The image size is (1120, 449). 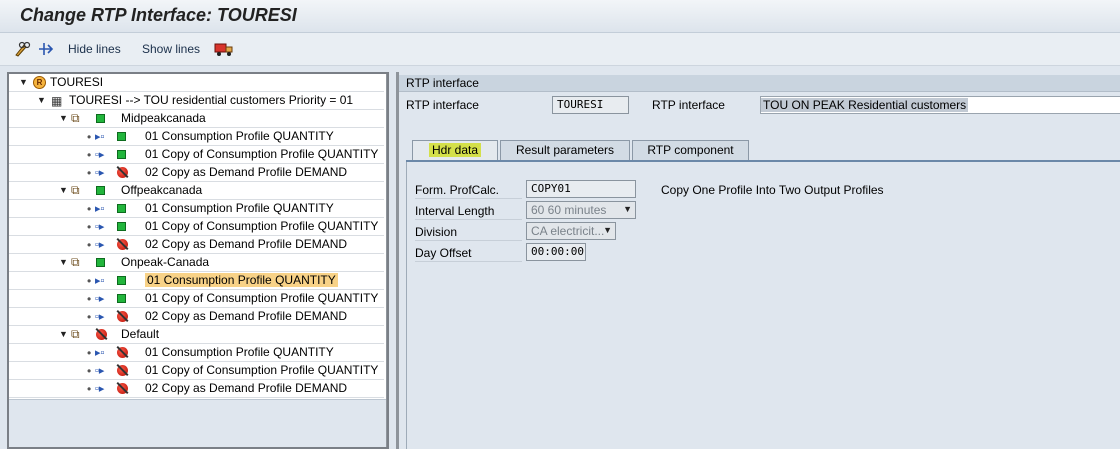 What do you see at coordinates (560, 49) in the screenshot?
I see `toolbar: Hide lines Show lines` at bounding box center [560, 49].